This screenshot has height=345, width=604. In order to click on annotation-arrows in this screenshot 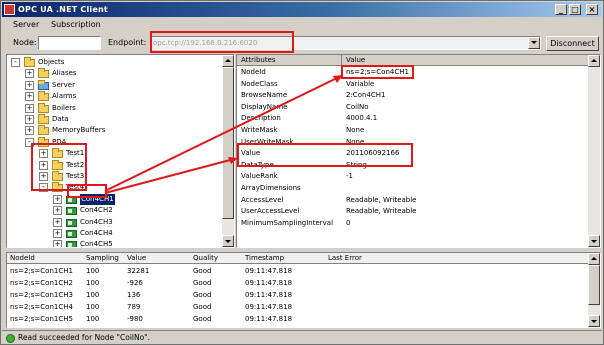, I will do `click(223, 134)`.